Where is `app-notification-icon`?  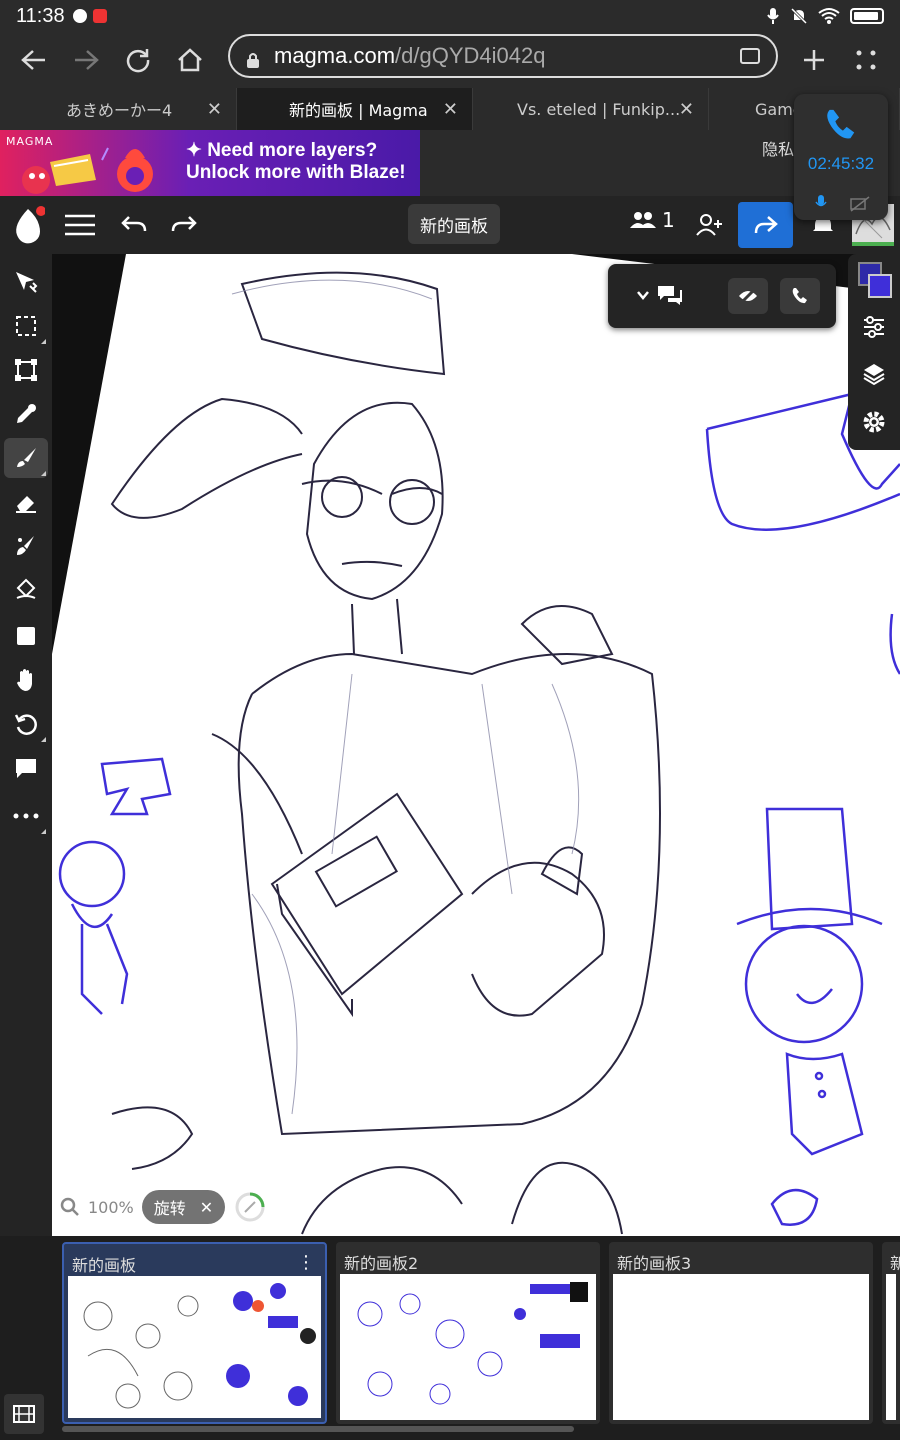 app-notification-icon is located at coordinates (79, 16).